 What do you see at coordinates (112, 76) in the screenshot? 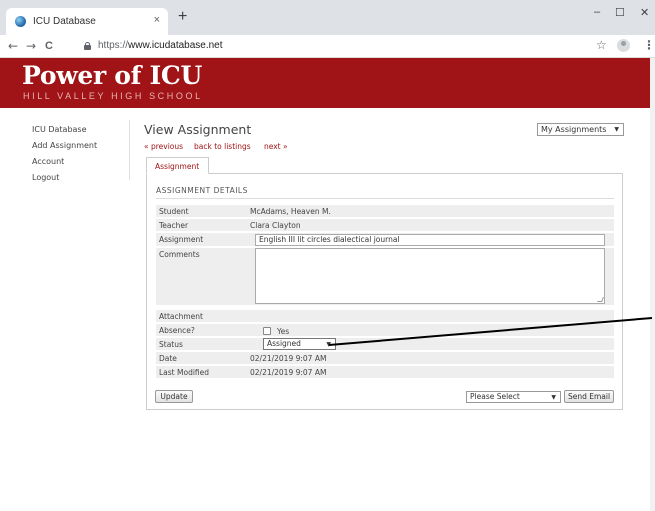
I see `site-logo-title: Power of ICU` at bounding box center [112, 76].